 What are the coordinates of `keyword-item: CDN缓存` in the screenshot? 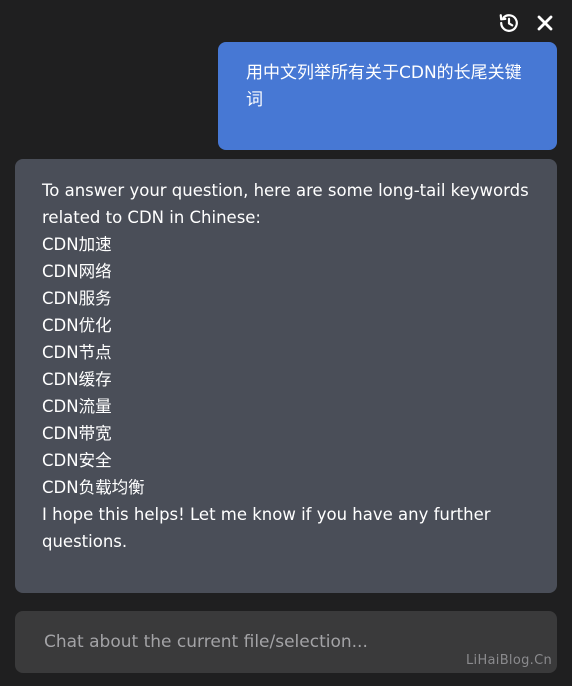 It's located at (77, 379).